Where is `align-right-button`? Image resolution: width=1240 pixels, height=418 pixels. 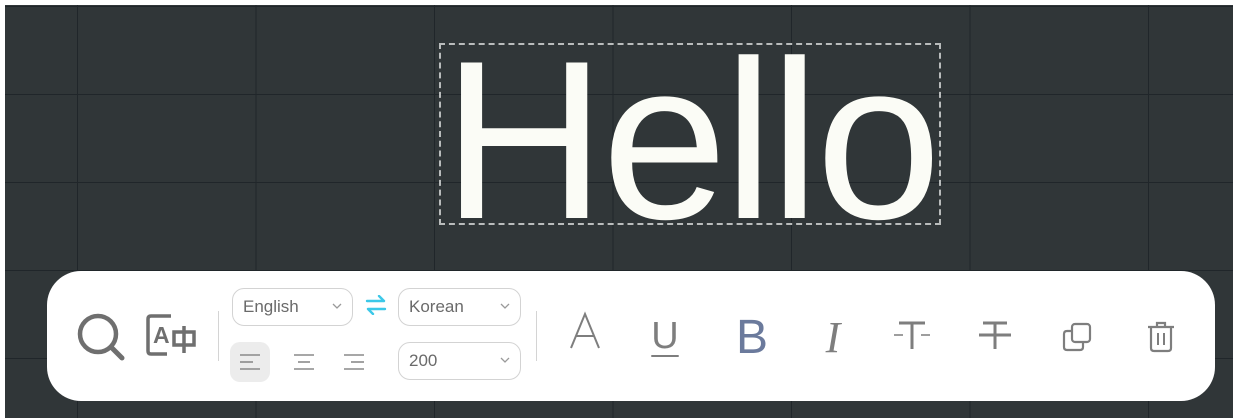 align-right-button is located at coordinates (354, 362).